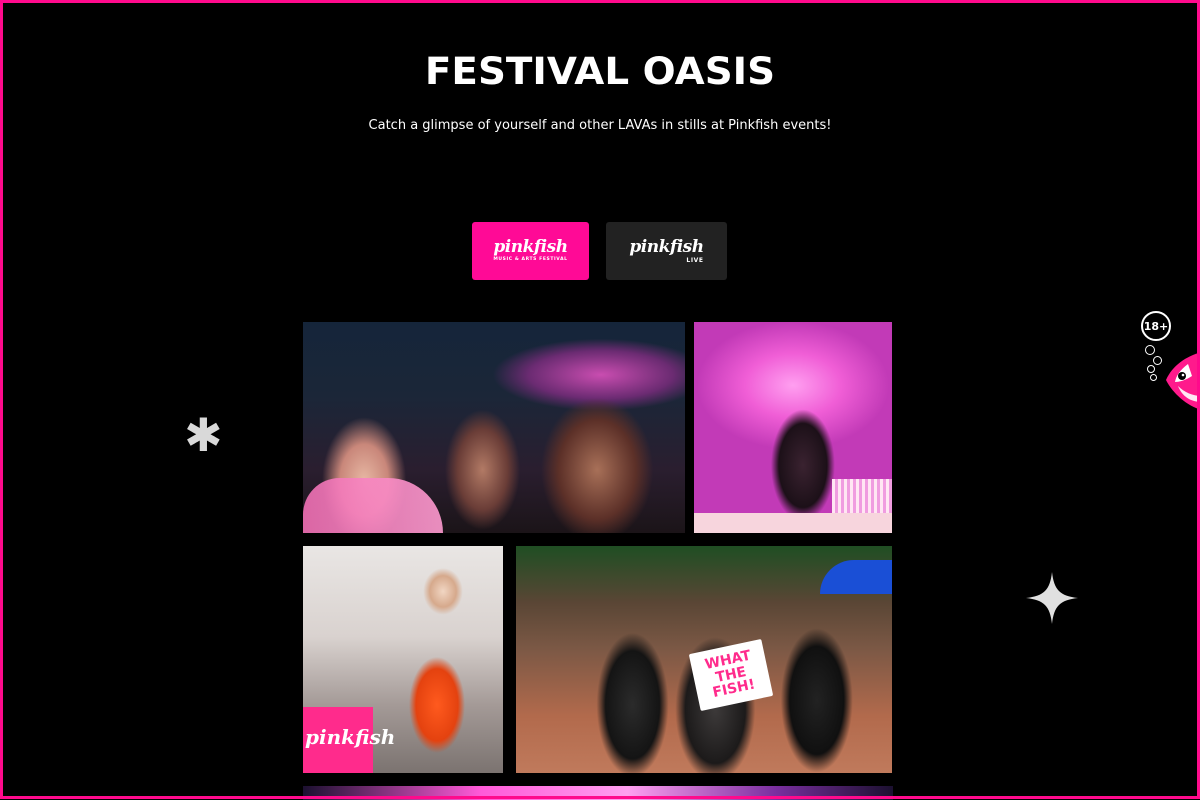 The height and width of the screenshot is (800, 1200). Describe the element at coordinates (403, 659) in the screenshot. I see `singer-performer-photo: pinkfish` at that location.